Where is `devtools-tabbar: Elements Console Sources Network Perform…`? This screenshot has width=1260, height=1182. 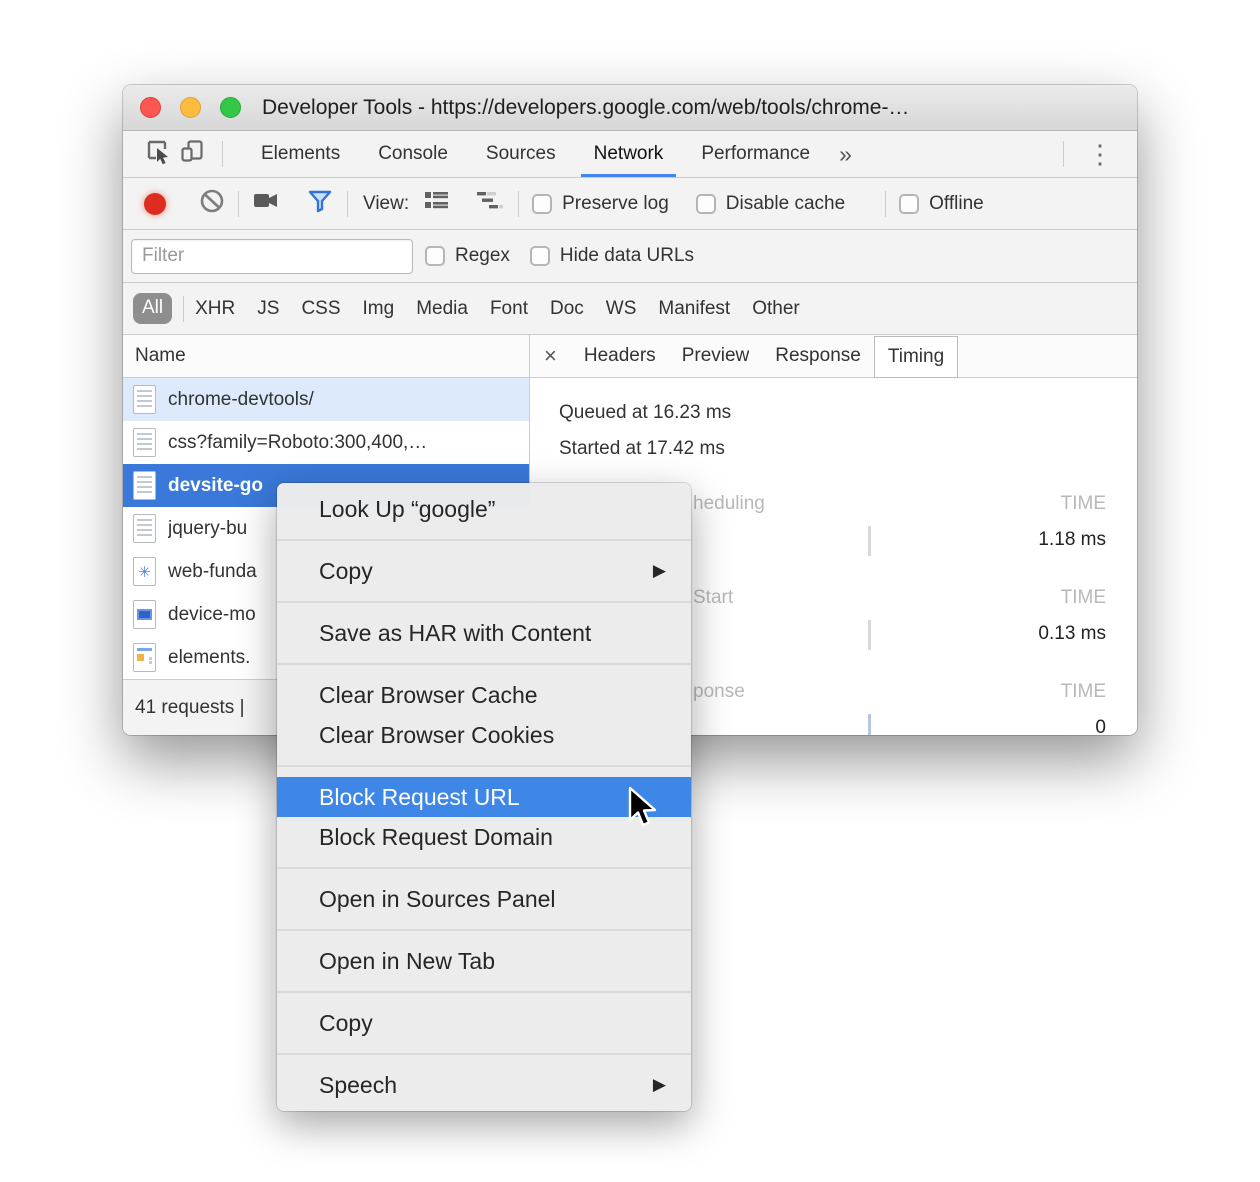
devtools-tabbar: Elements Console Sources Network Perform… is located at coordinates (630, 154).